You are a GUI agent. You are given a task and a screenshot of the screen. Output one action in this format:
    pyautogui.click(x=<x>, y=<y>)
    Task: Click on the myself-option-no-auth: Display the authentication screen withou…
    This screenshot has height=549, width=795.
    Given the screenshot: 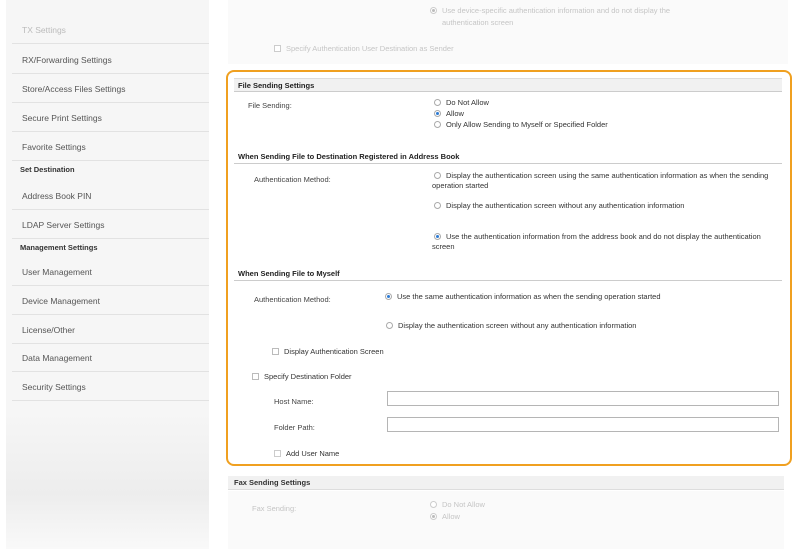 What is the action you would take?
    pyautogui.click(x=511, y=325)
    